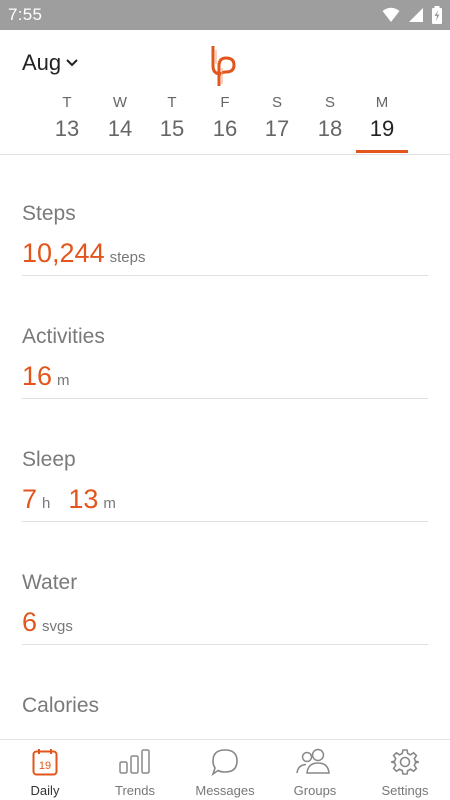  Describe the element at coordinates (37, 376) in the screenshot. I see `activities-value: 16` at that location.